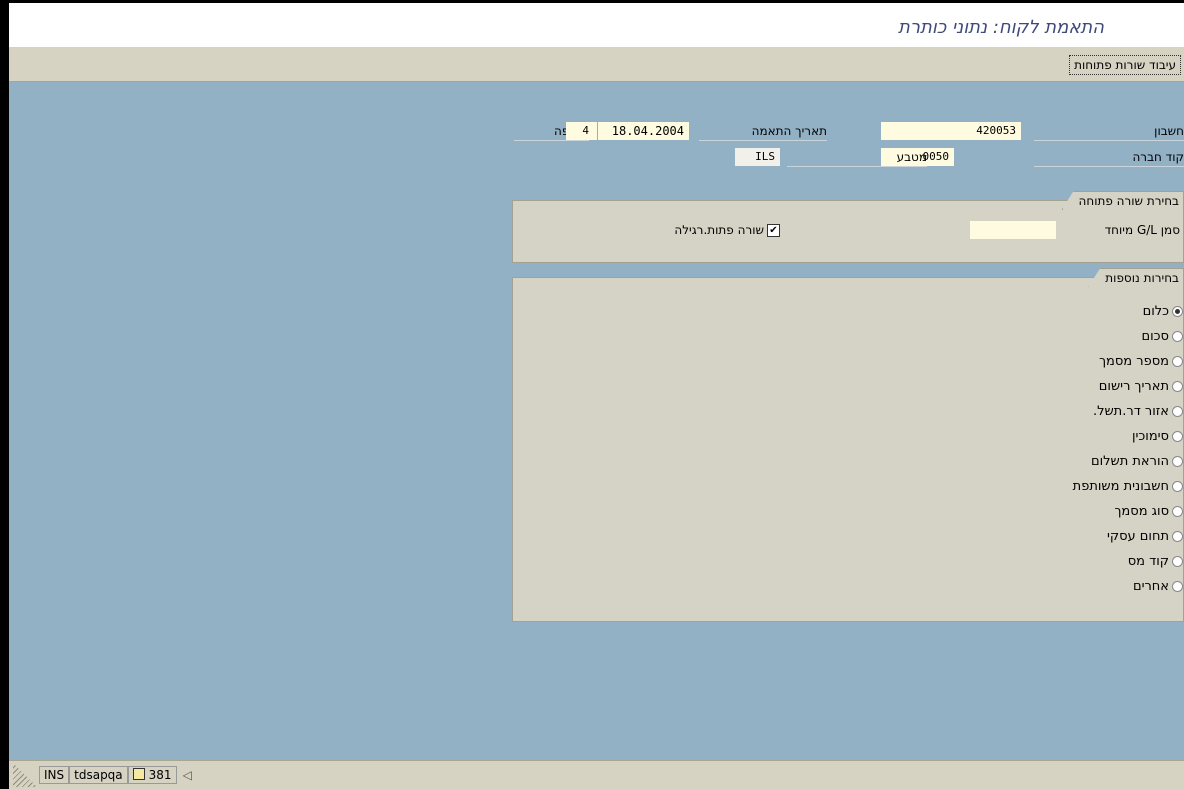 The width and height of the screenshot is (1184, 789). I want to click on status-fields: INS tdsapqa 381 ◁, so click(115, 775).